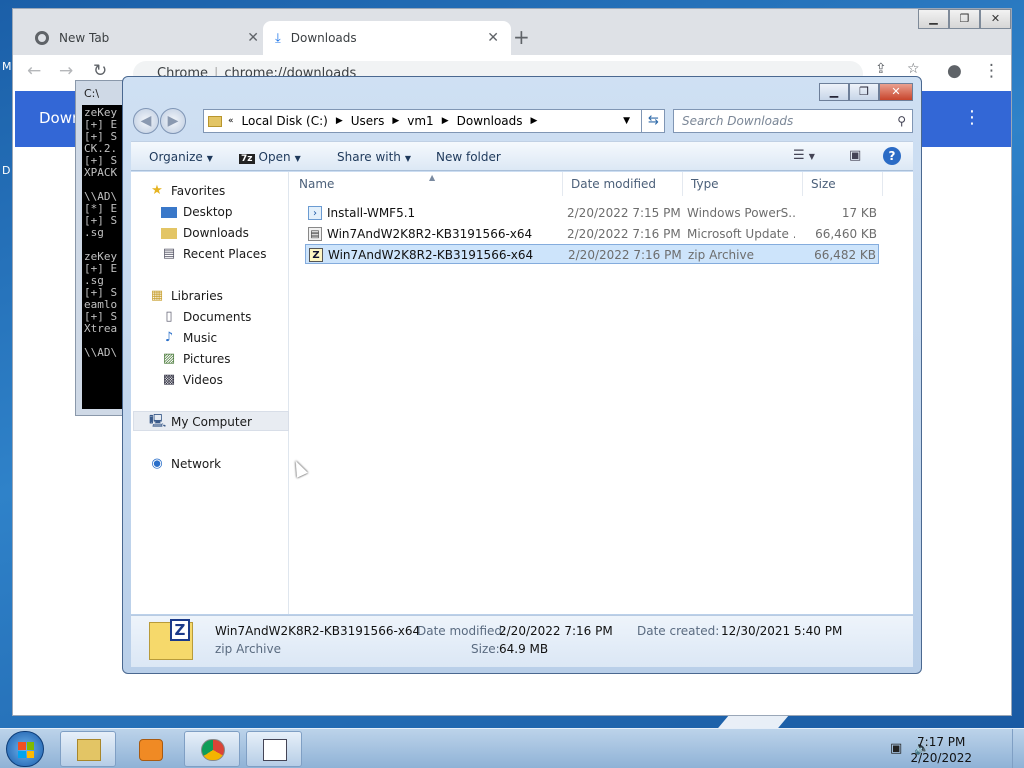 The image size is (1024, 768). I want to click on file-date: 2/20/2022 7:16 PM, so click(624, 234).